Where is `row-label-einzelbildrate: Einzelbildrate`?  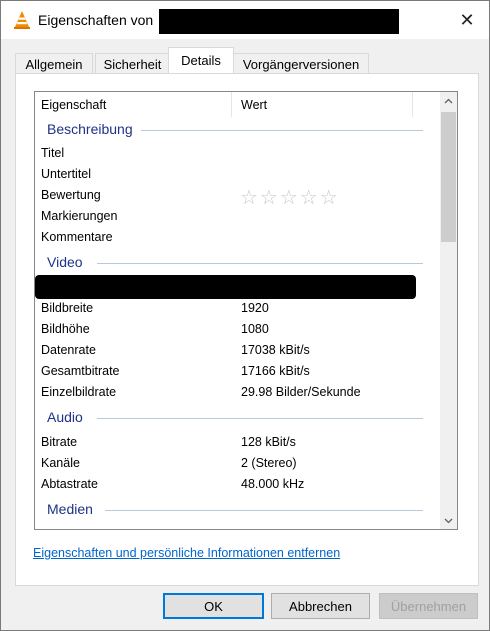
row-label-einzelbildrate: Einzelbildrate is located at coordinates (79, 392).